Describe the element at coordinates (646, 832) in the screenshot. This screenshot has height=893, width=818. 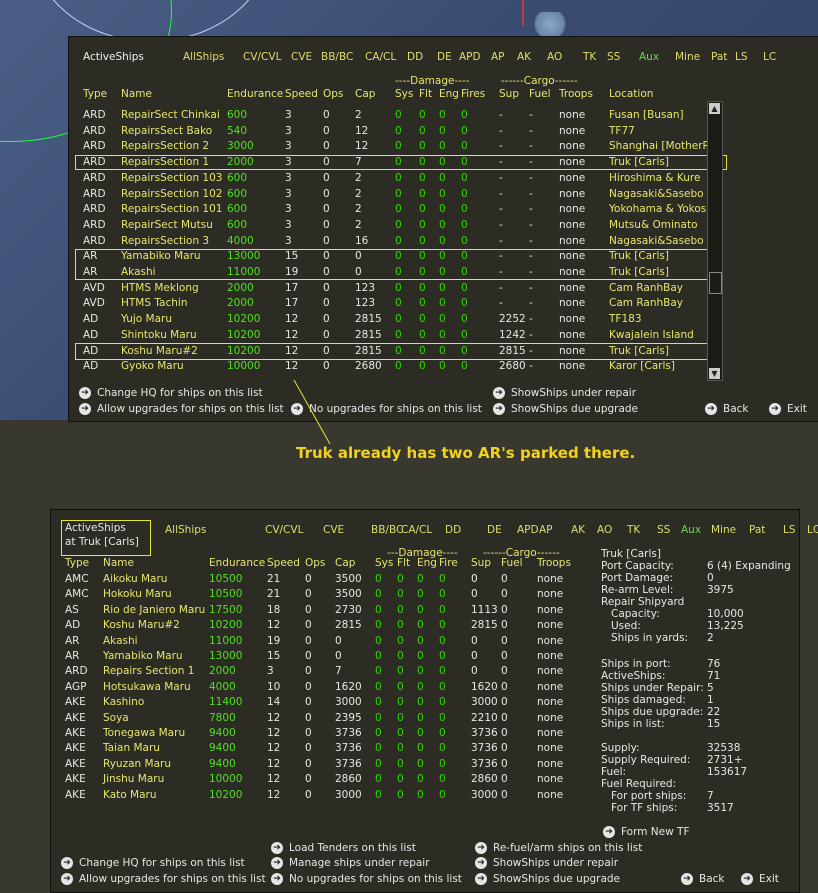
I see `form-new-tf-button: ➔ Form New TF` at that location.